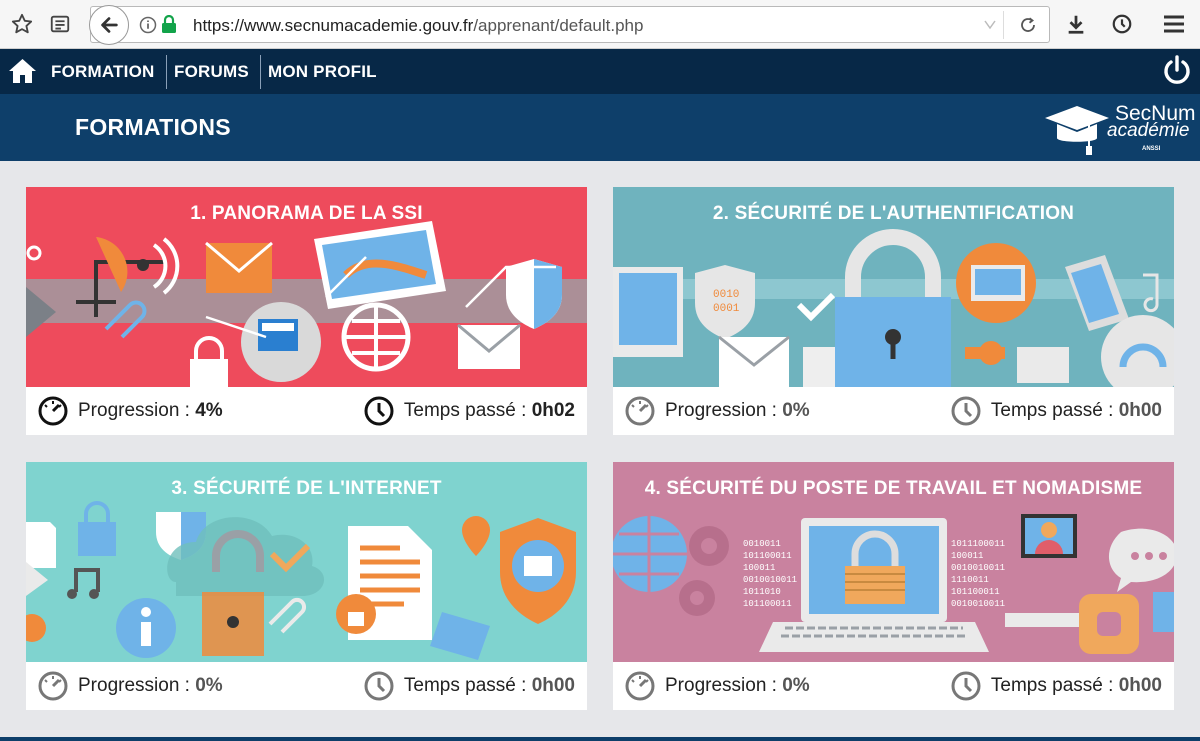 Image resolution: width=1200 pixels, height=741 pixels. What do you see at coordinates (762, 544) in the screenshot?
I see `svg-text: 0010011` at bounding box center [762, 544].